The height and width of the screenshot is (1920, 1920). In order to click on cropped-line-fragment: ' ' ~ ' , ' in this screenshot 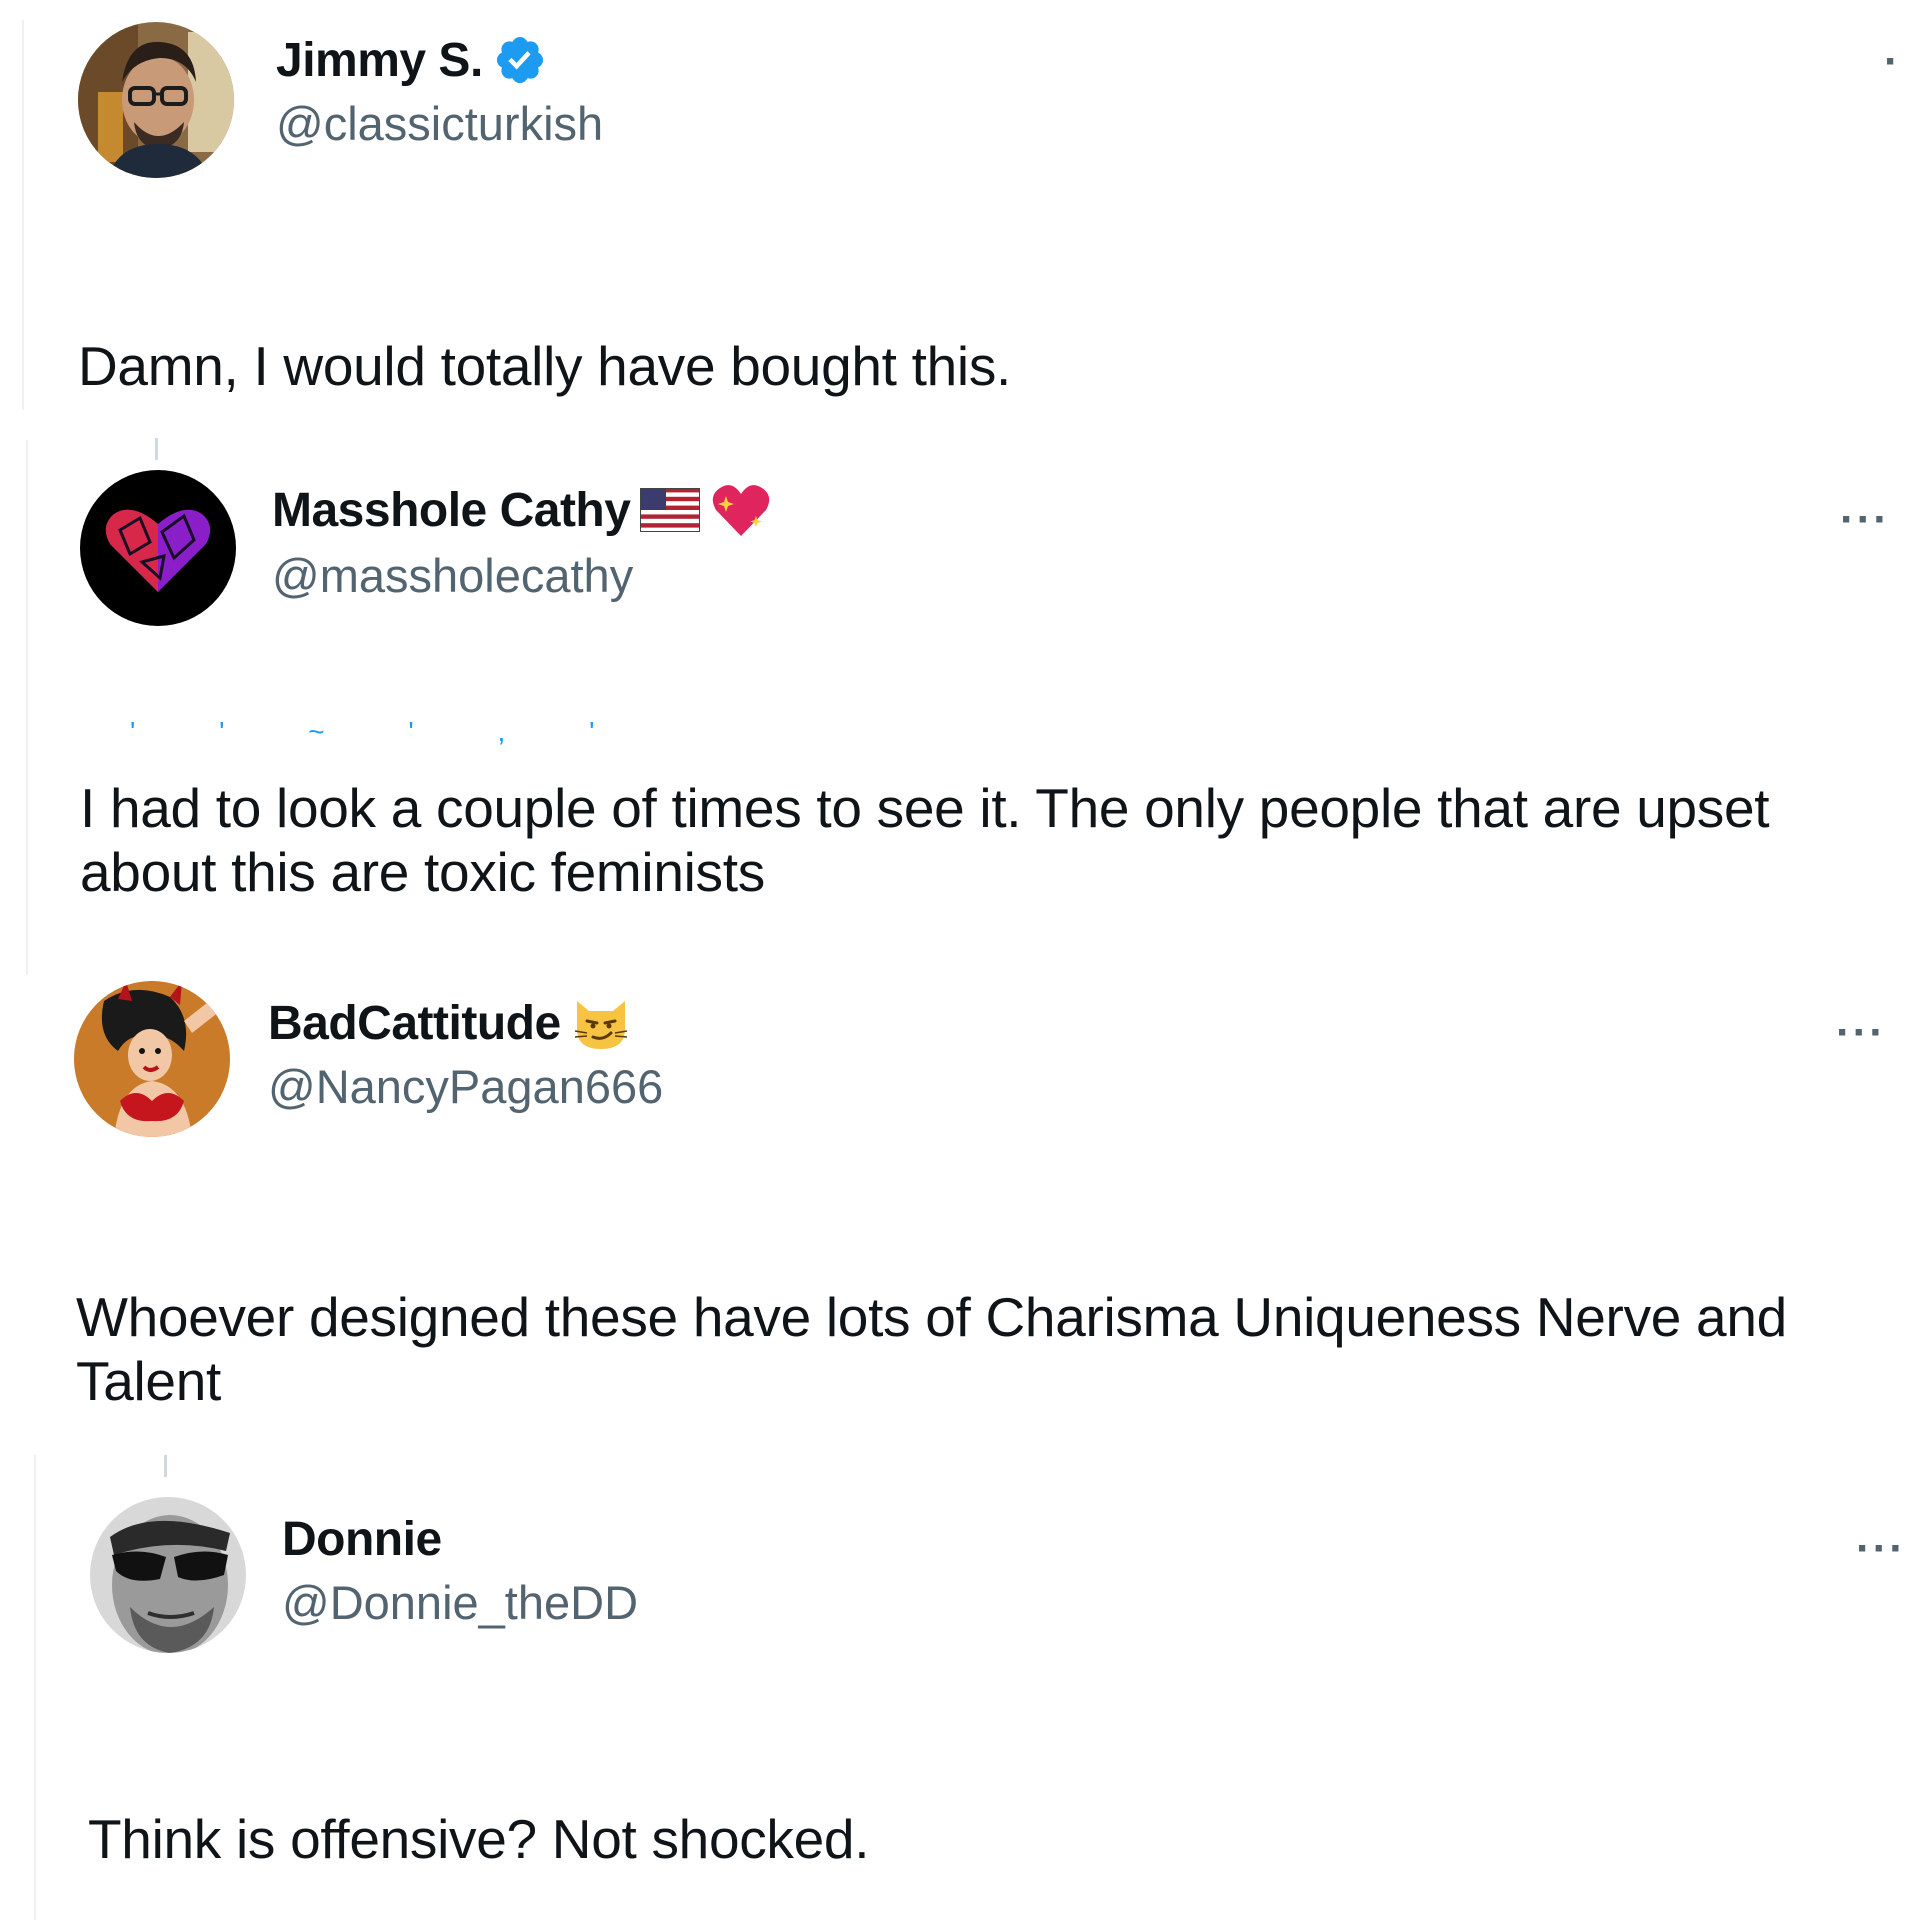, I will do `click(381, 731)`.